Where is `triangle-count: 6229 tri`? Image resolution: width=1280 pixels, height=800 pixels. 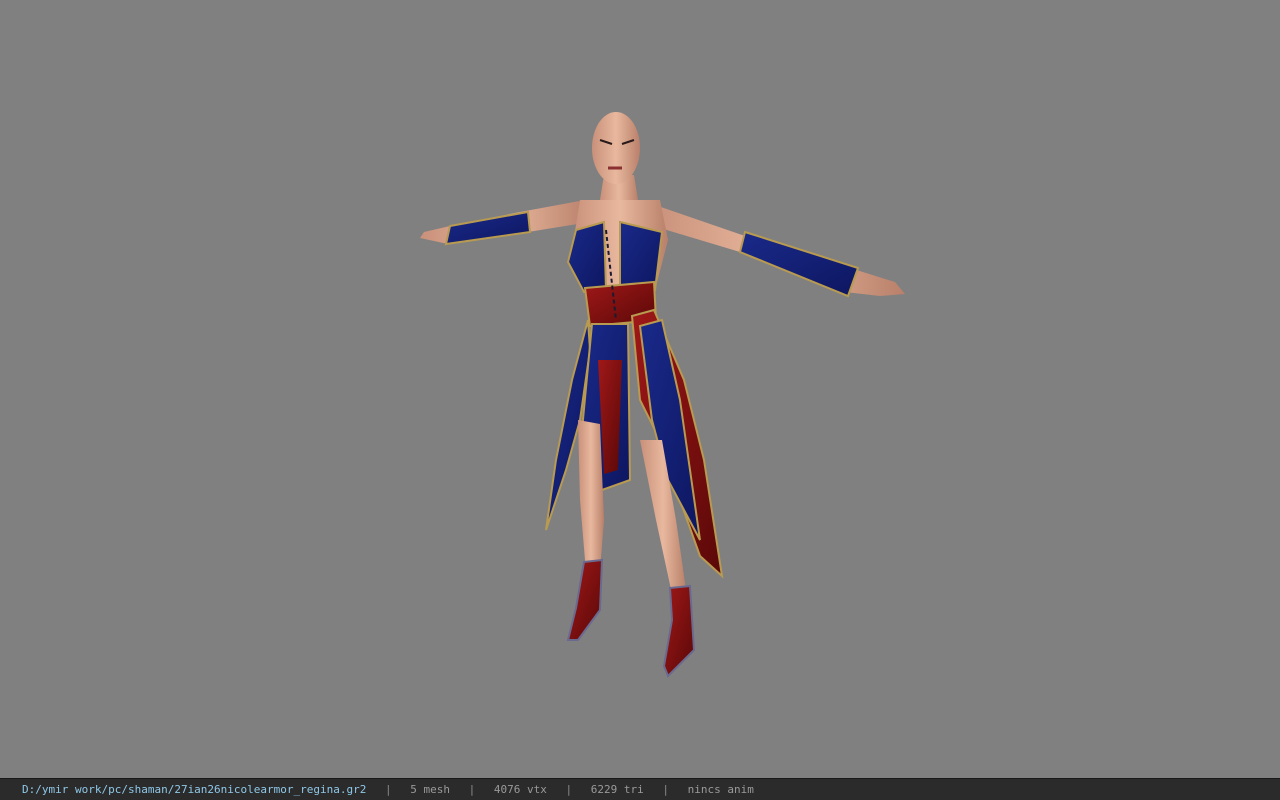
triangle-count: 6229 tri is located at coordinates (617, 789).